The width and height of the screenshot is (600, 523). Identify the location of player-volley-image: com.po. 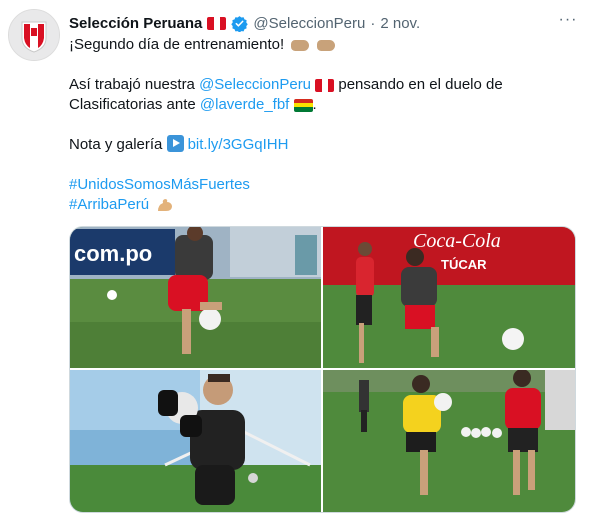
(195, 297).